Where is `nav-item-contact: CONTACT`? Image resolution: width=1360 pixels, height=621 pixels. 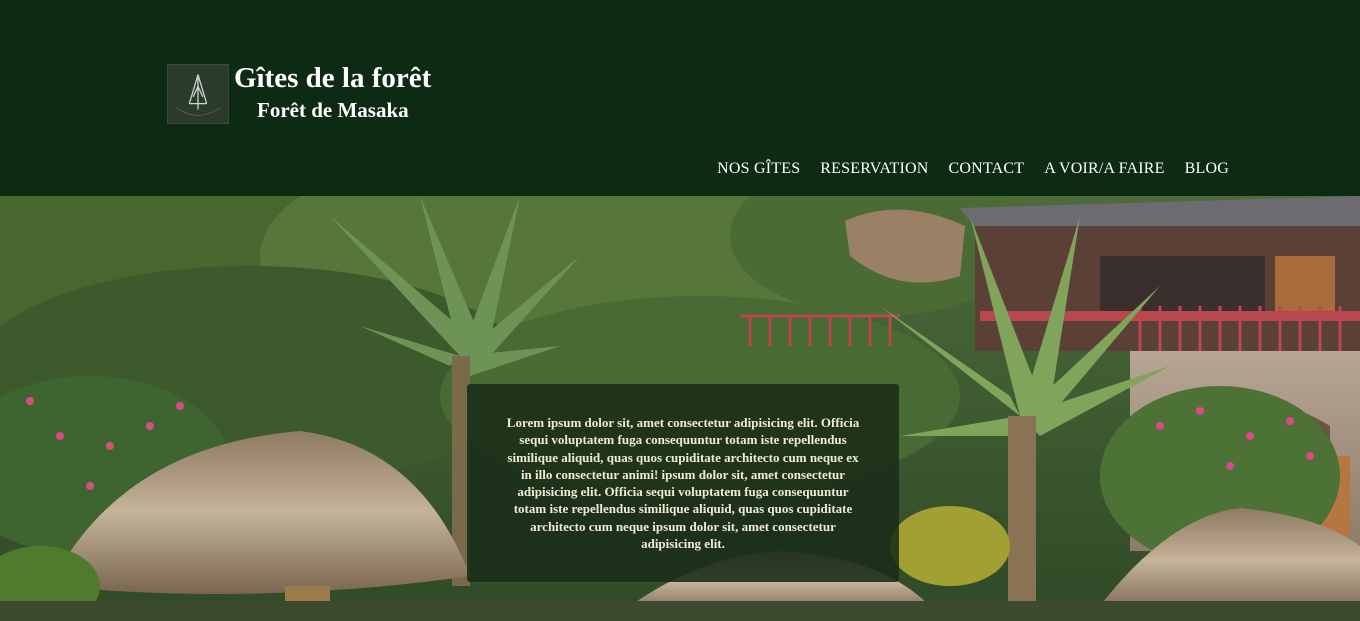 nav-item-contact: CONTACT is located at coordinates (987, 169).